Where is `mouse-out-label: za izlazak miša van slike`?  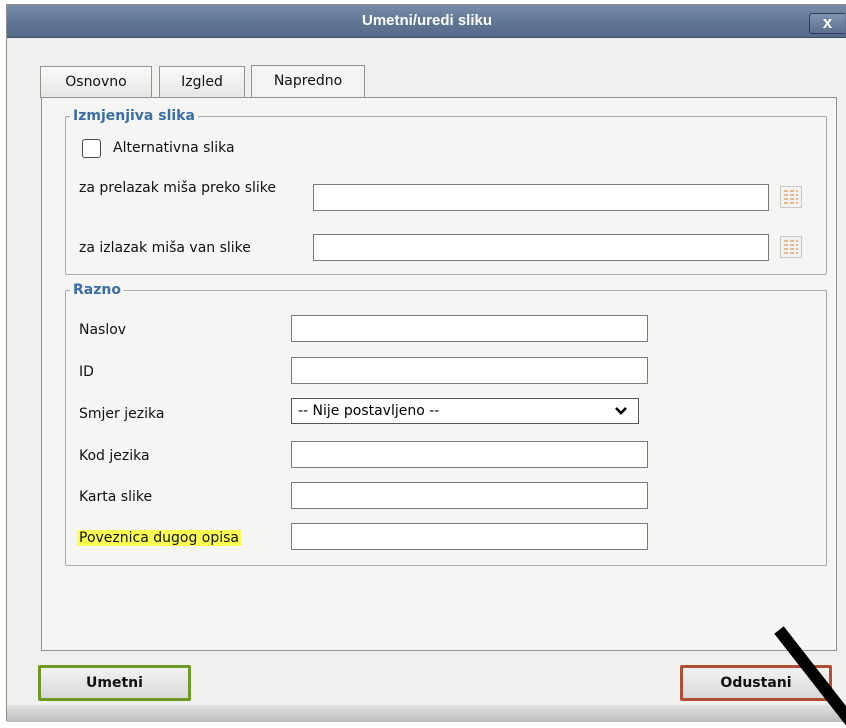
mouse-out-label: za izlazak miša van slike is located at coordinates (165, 248).